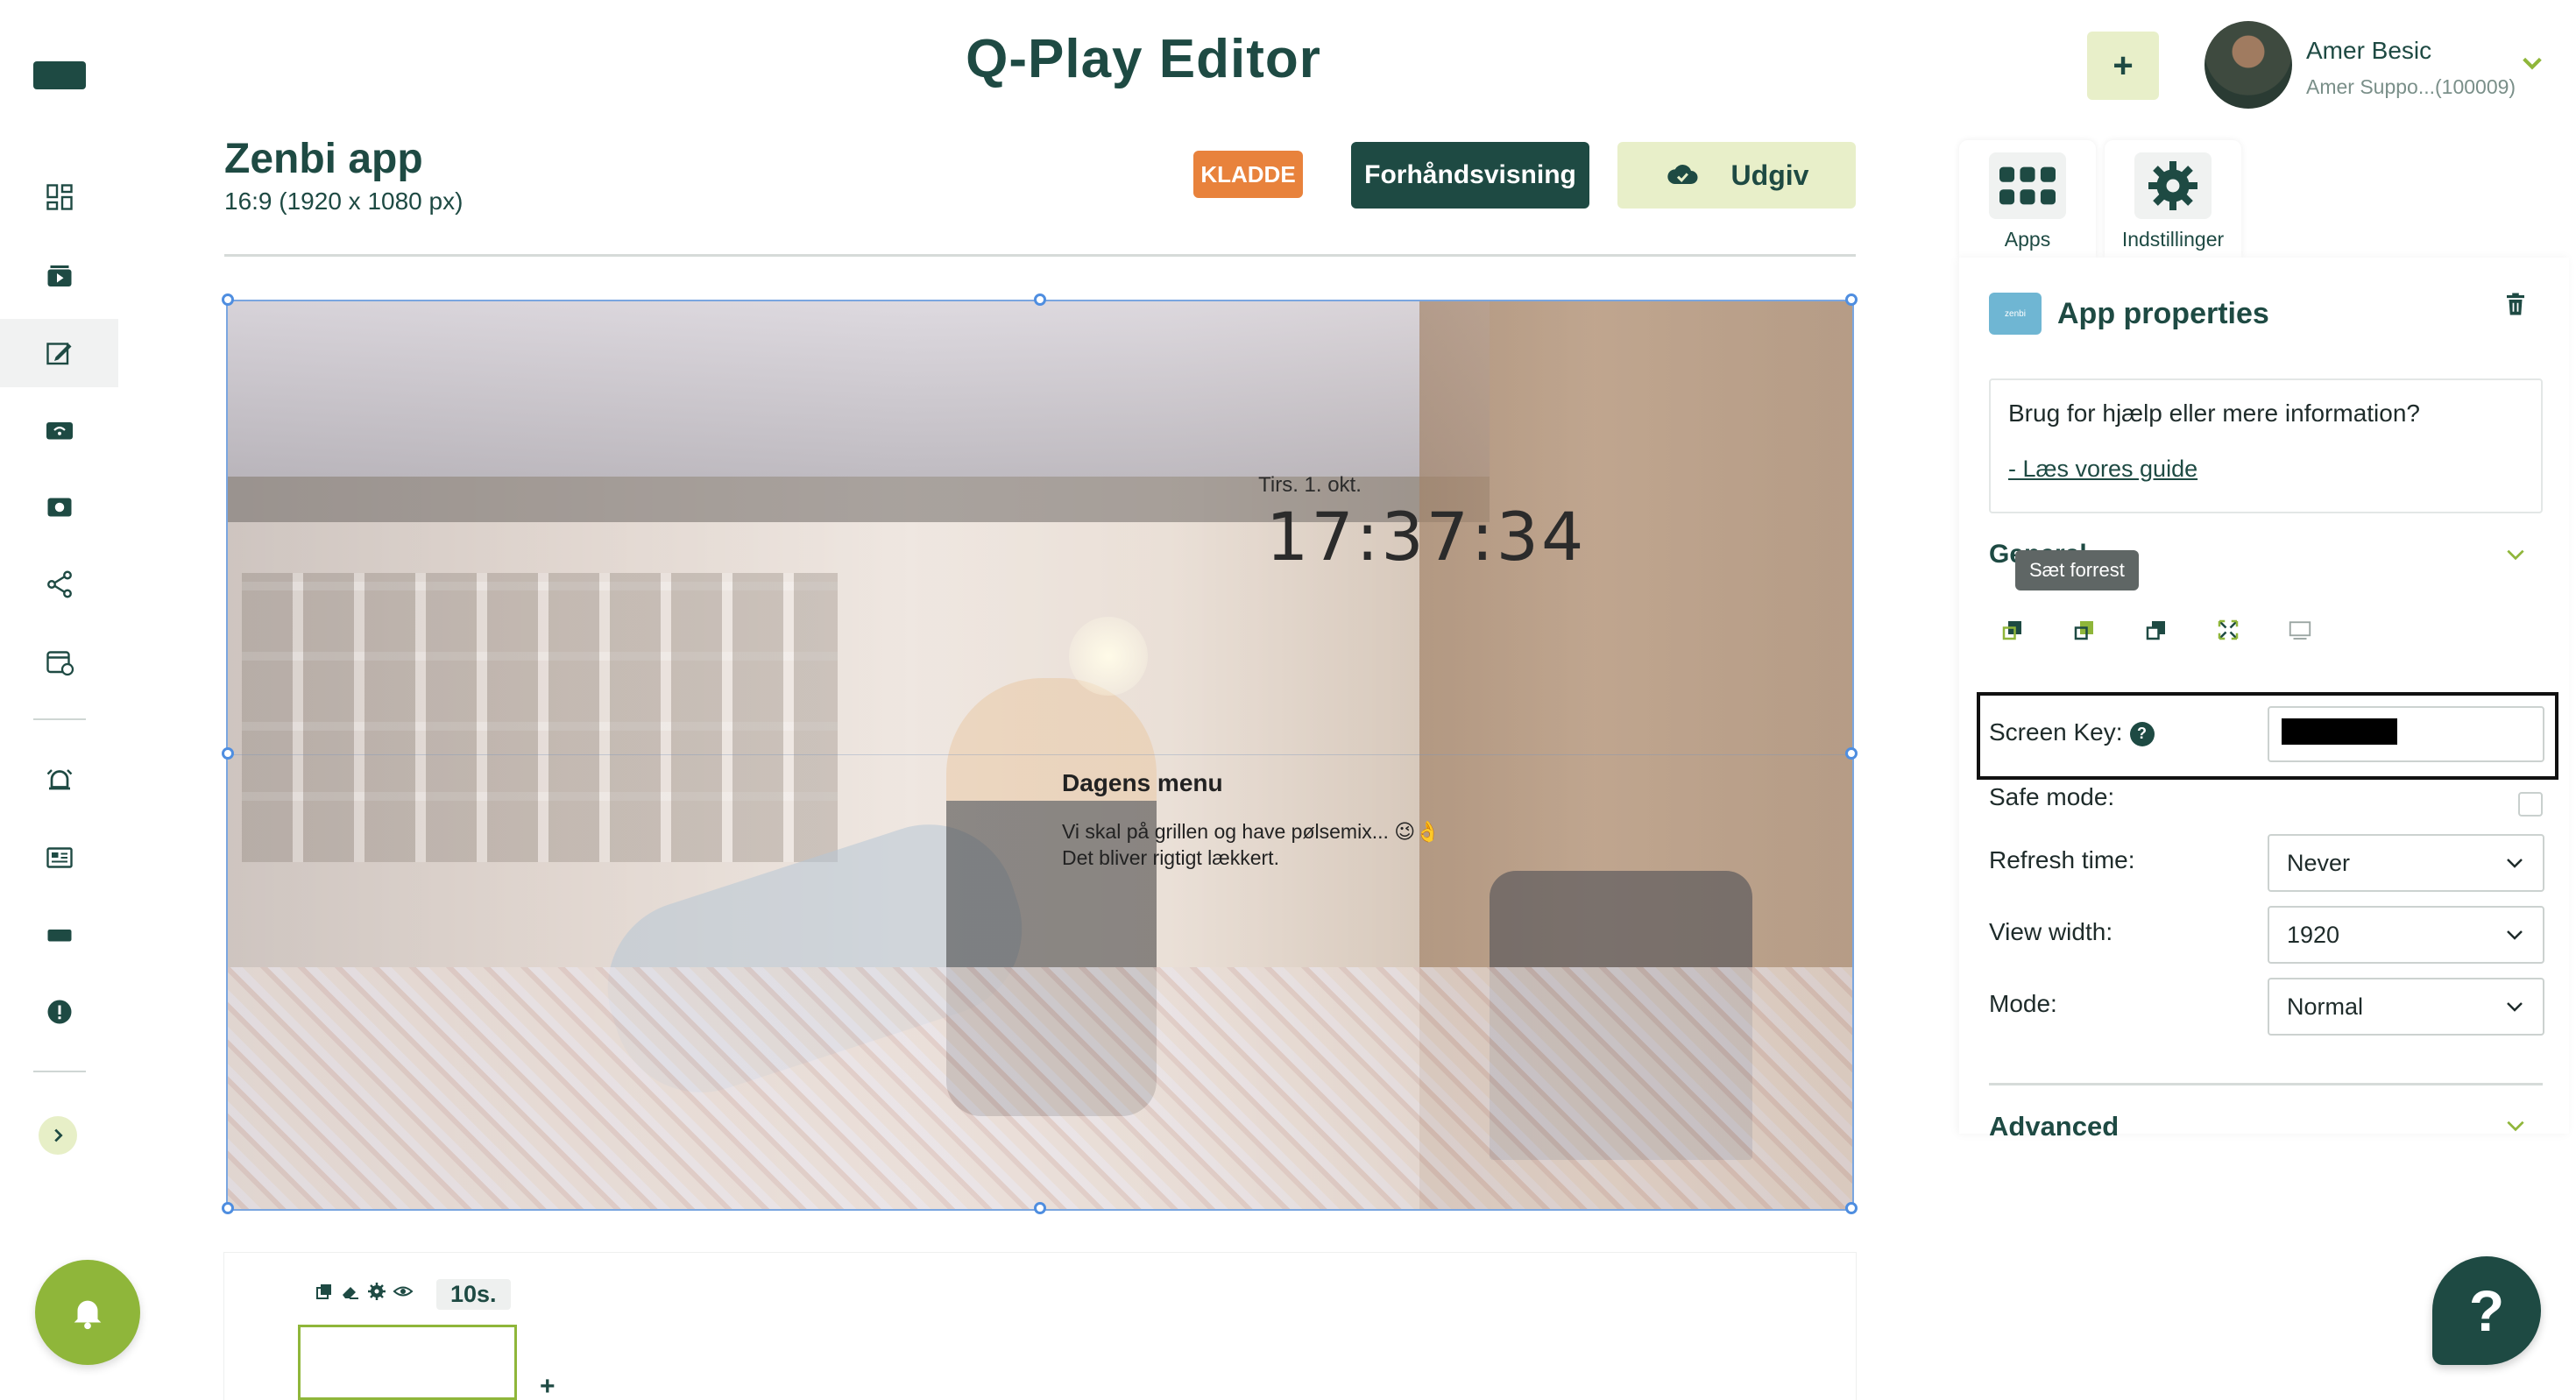 This screenshot has width=2576, height=1400. Describe the element at coordinates (2173, 199) in the screenshot. I see `tab-settings: Indstillinger` at that location.